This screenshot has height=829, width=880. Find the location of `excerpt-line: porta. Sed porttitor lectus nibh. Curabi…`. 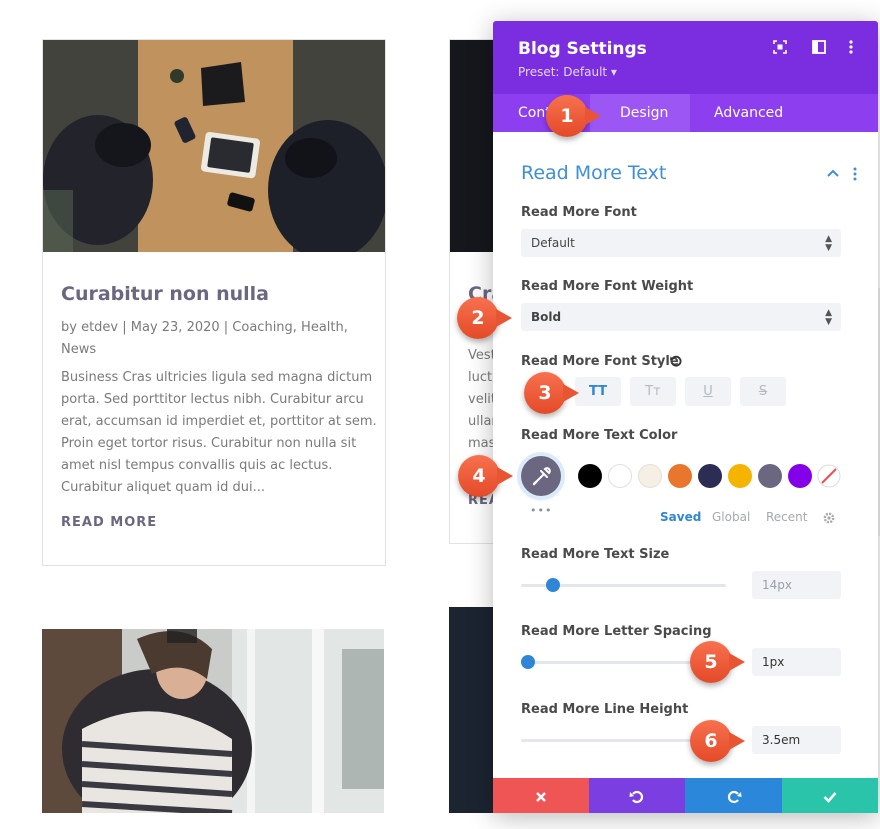

excerpt-line: porta. Sed porttitor lectus nibh. Curabi… is located at coordinates (212, 399).